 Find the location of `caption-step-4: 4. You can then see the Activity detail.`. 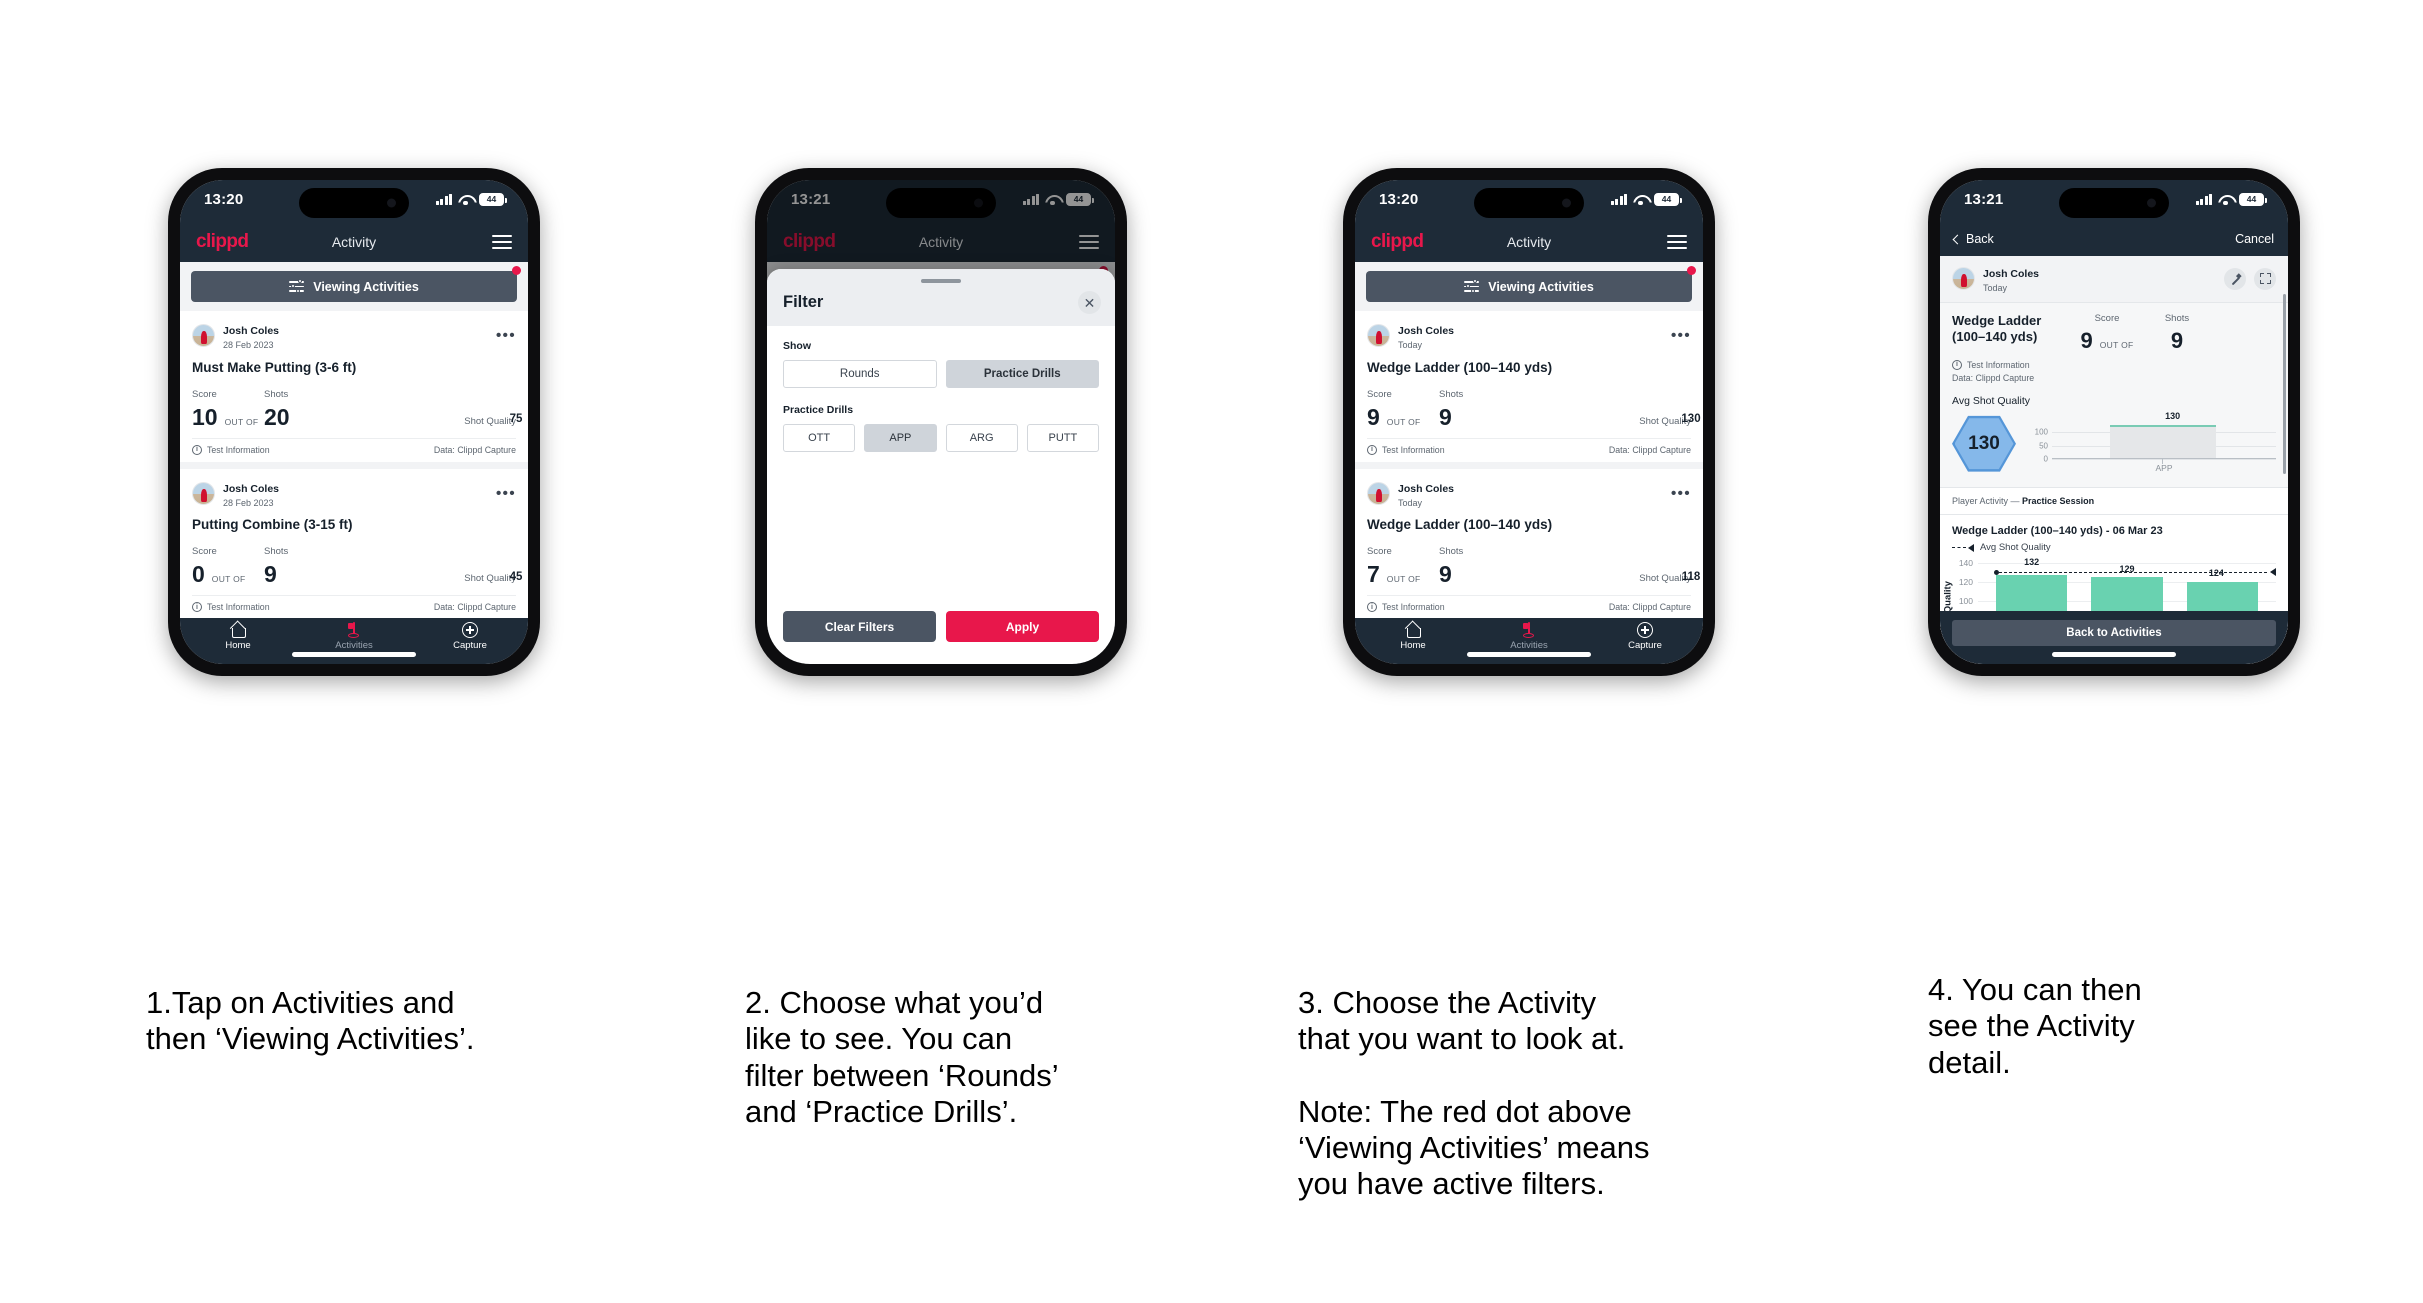

caption-step-4: 4. You can then see the Activity detail. is located at coordinates (2168, 1026).